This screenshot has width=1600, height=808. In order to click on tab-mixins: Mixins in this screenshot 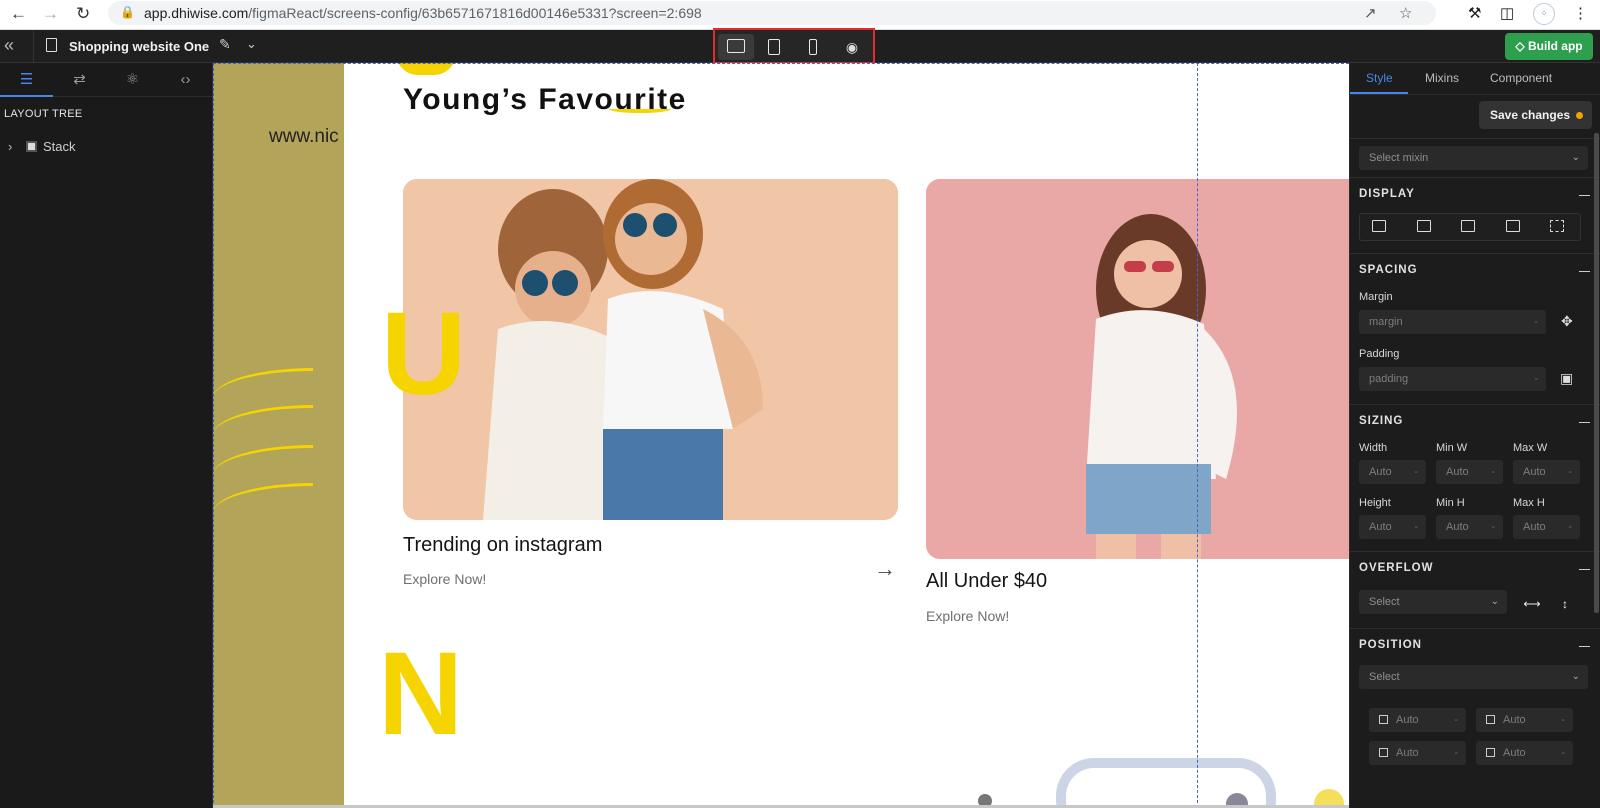, I will do `click(1442, 78)`.